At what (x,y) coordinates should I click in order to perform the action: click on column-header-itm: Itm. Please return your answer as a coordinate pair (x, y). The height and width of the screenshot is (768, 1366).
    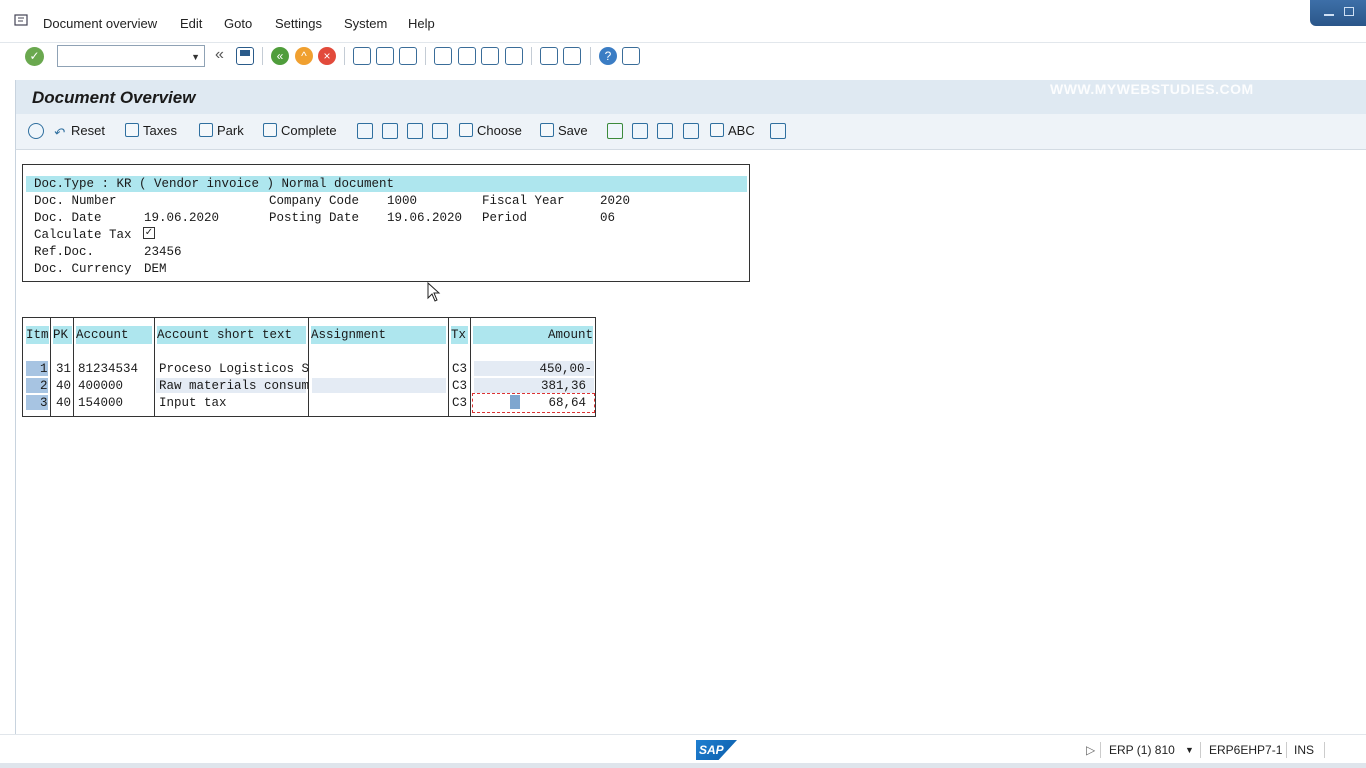
    Looking at the image, I should click on (37, 335).